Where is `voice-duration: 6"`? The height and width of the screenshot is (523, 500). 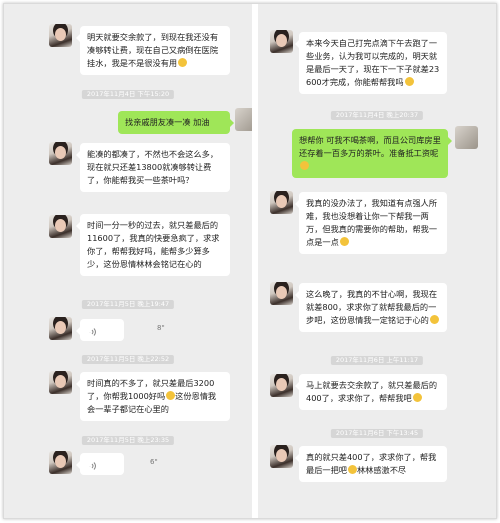 voice-duration: 6" is located at coordinates (154, 462).